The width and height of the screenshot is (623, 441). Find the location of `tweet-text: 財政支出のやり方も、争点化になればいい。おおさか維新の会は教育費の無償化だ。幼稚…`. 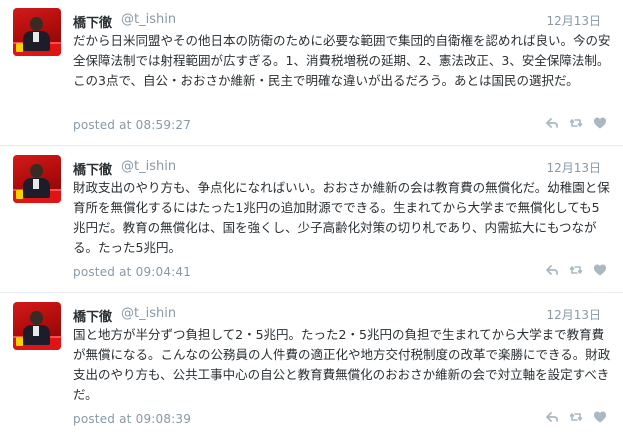

tweet-text: 財政支出のやり方も、争点化になればいい。おおさか維新の会は教育費の無償化だ。幼稚… is located at coordinates (341, 217).